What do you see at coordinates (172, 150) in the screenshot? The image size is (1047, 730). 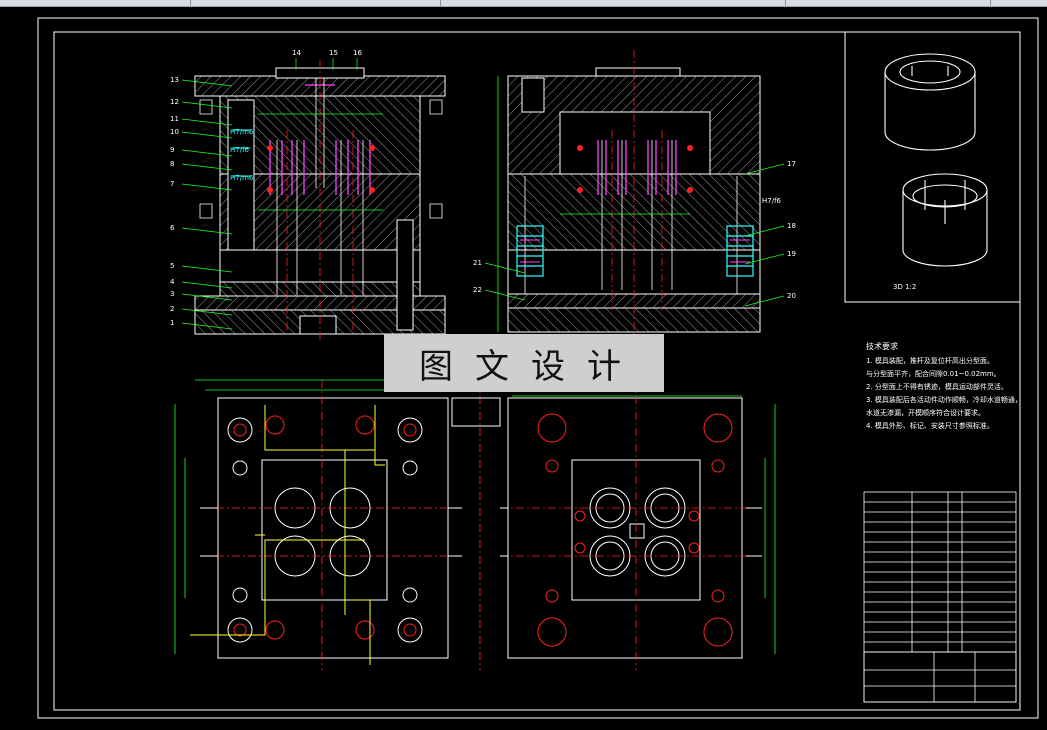 I see `callout-label: 9` at bounding box center [172, 150].